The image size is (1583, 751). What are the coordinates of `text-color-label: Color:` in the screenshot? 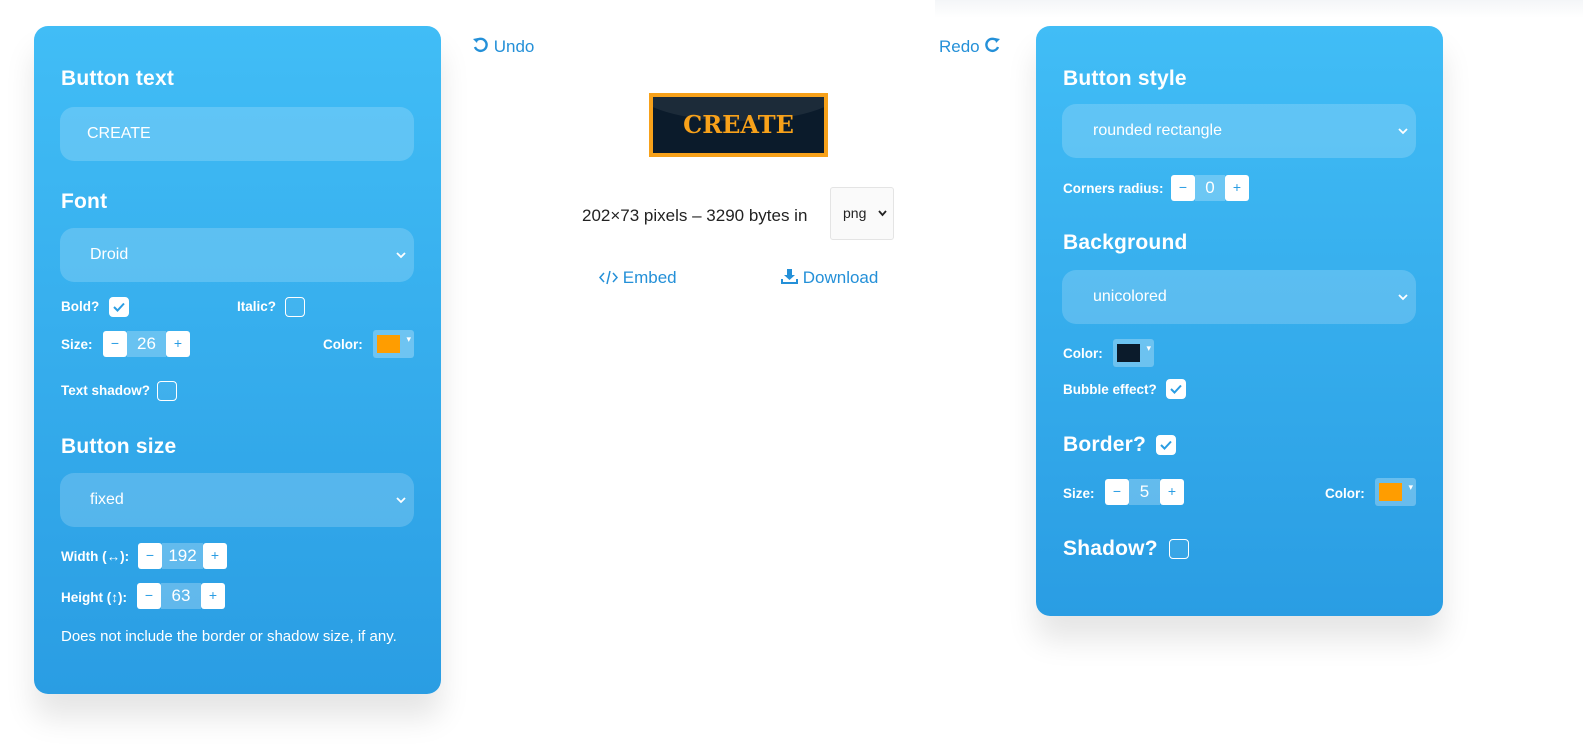 It's located at (343, 344).